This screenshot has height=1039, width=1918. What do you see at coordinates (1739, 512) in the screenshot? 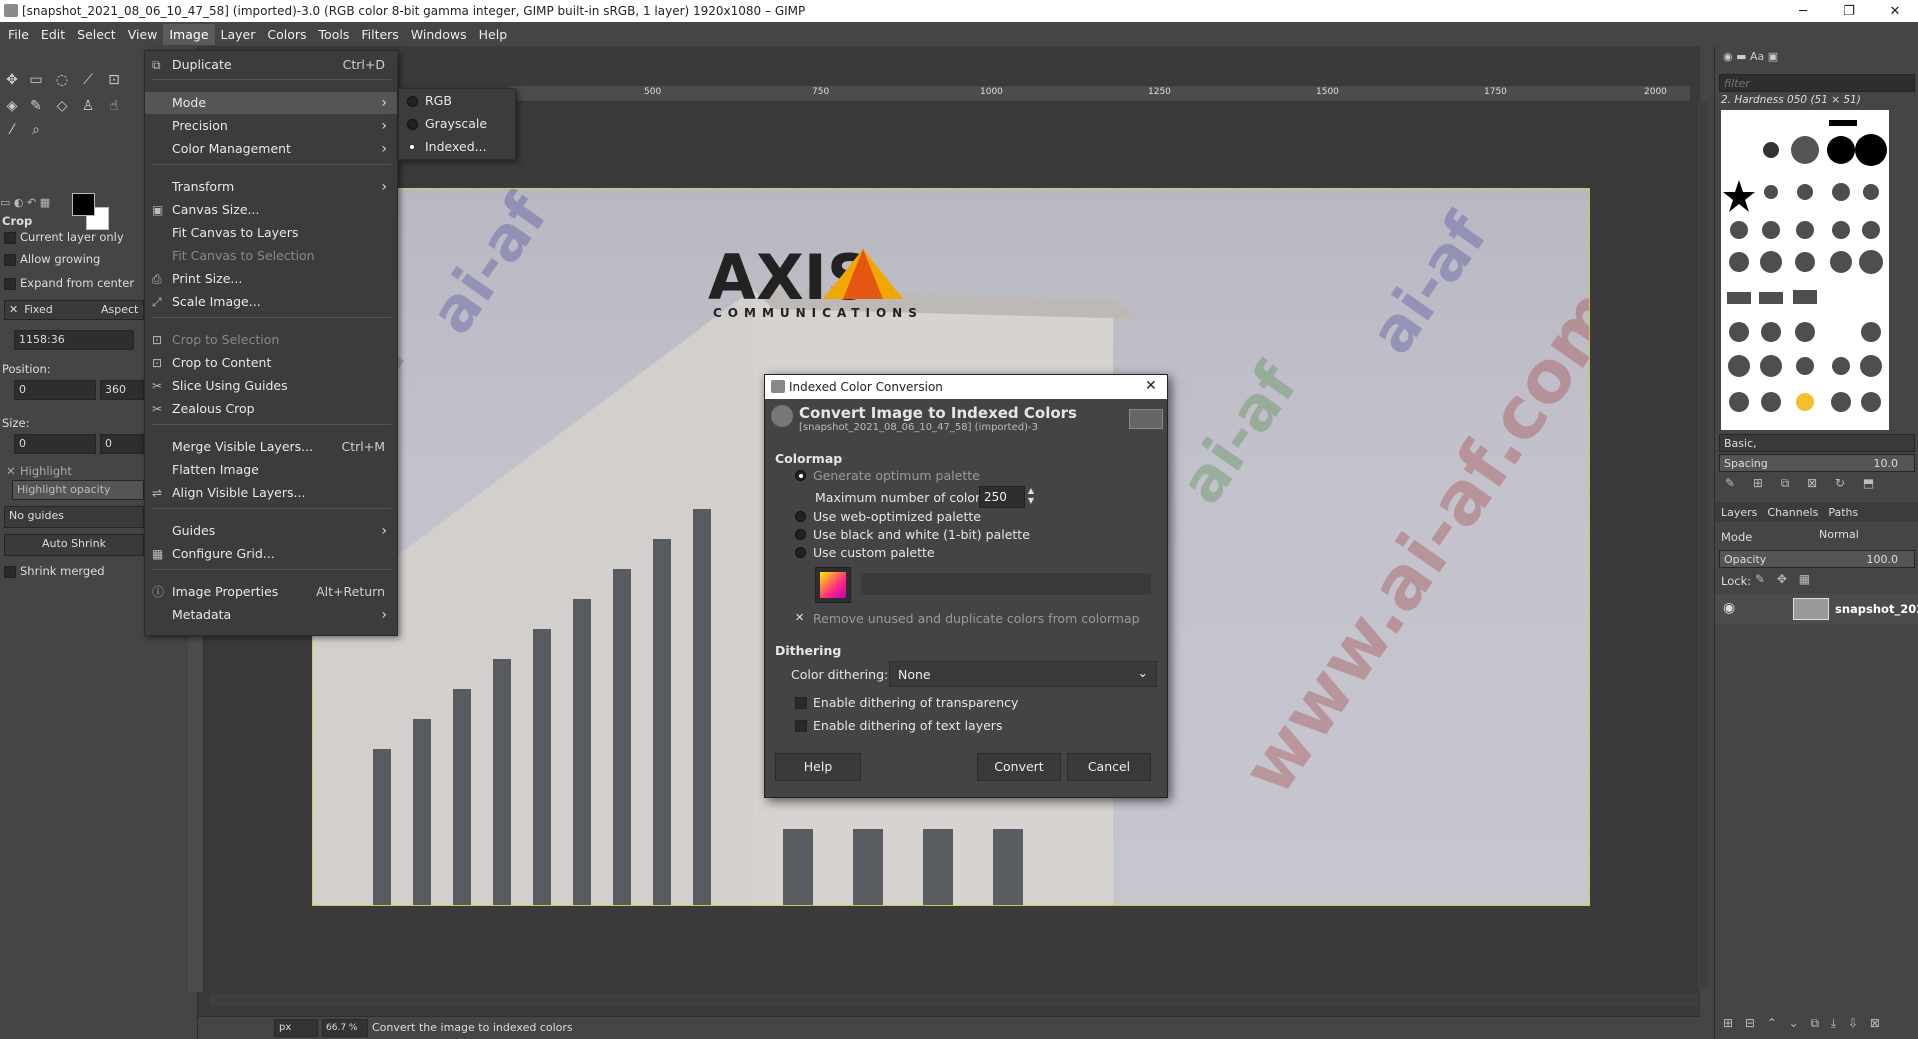
I see `tab-layers: Layers` at bounding box center [1739, 512].